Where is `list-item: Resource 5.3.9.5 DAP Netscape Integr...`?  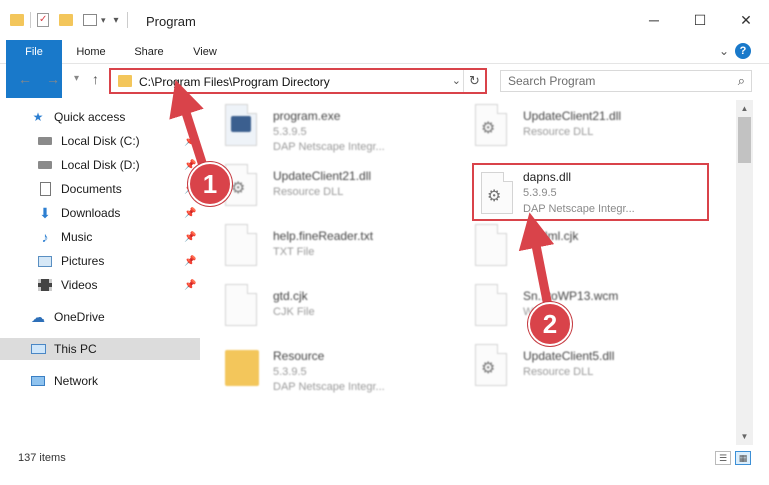
list-item: Resource 5.3.9.5 DAP Netscape Integr... is located at coordinates (330, 369).